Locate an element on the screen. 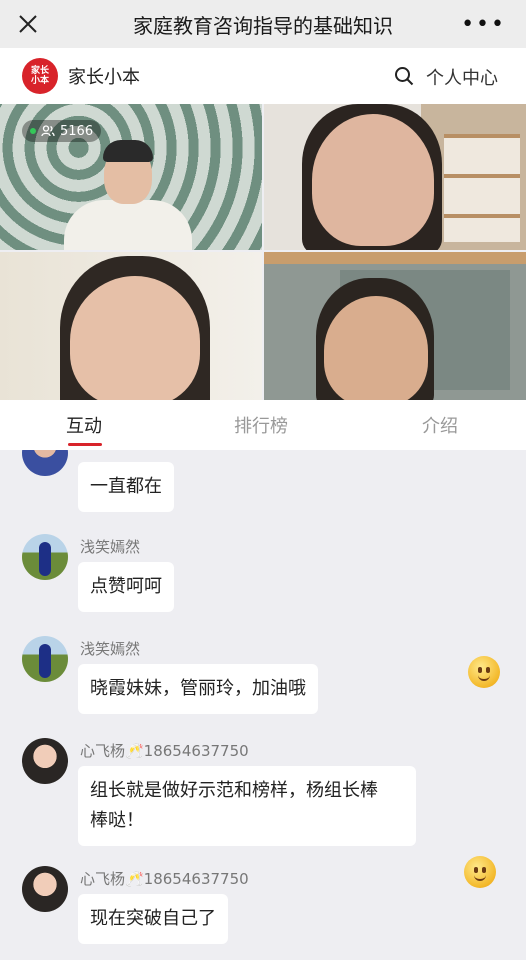 The height and width of the screenshot is (960, 526). chat-bubble: 点赞呵呵 is located at coordinates (126, 587).